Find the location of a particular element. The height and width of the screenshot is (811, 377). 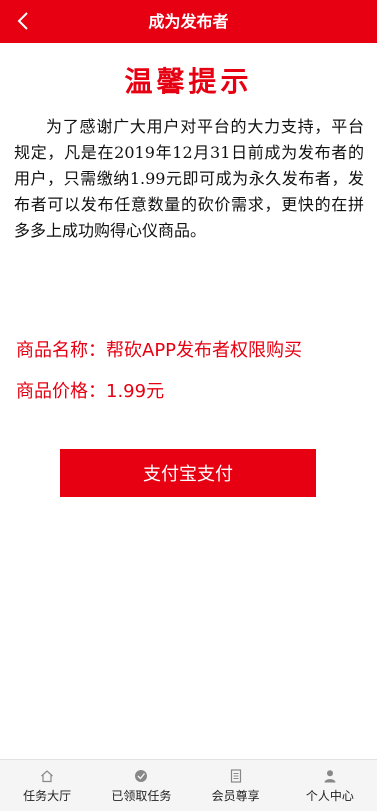

alipay-pay-button: 支付宝支付 is located at coordinates (188, 473).